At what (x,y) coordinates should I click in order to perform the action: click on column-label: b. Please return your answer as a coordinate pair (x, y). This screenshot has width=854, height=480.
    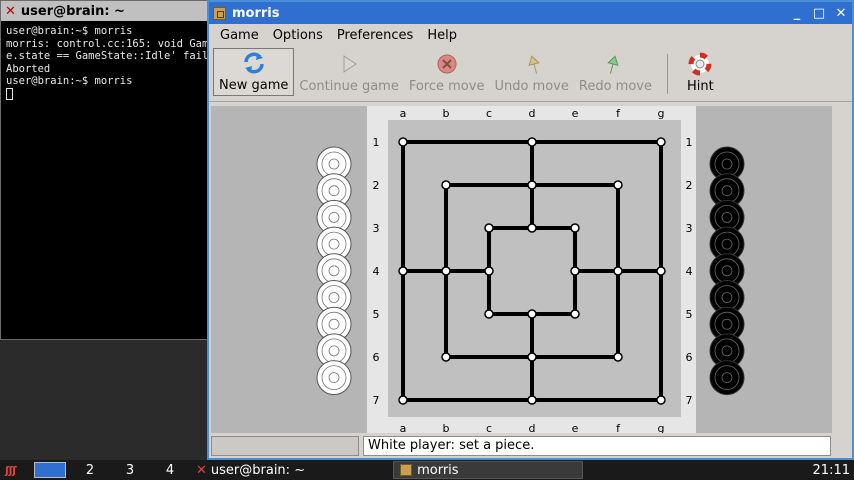
    Looking at the image, I should click on (446, 427).